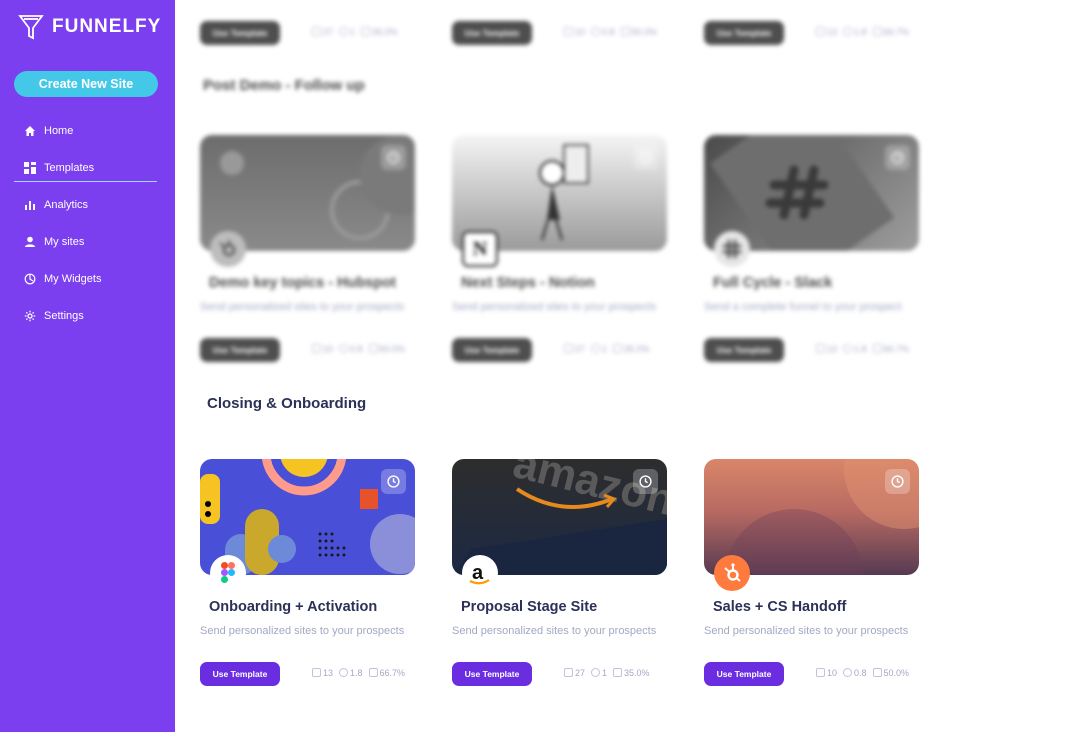  What do you see at coordinates (30, 241) in the screenshot?
I see `user-icon` at bounding box center [30, 241].